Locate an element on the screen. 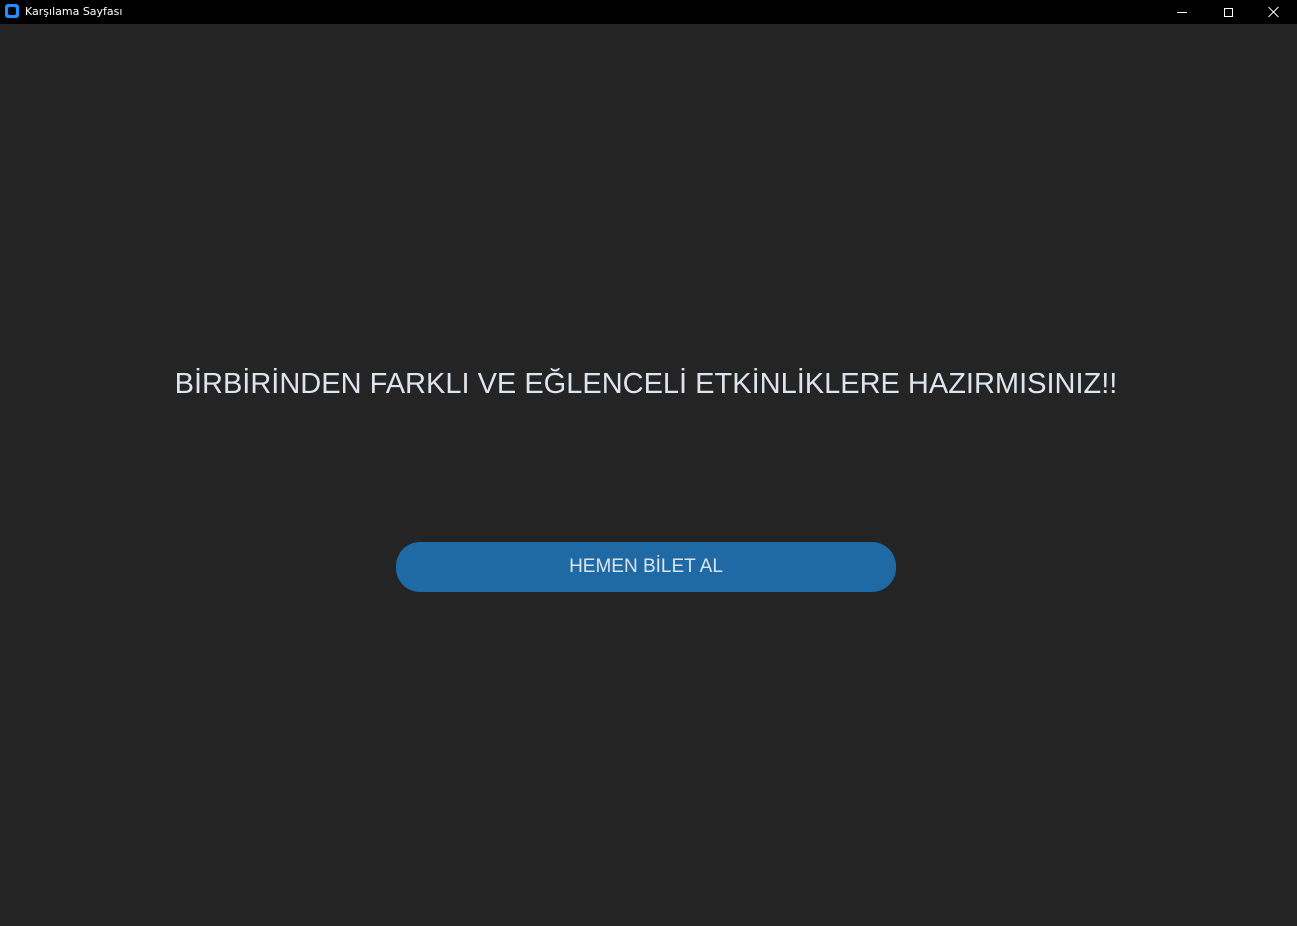 This screenshot has width=1297, height=926. buy-ticket-button: HEMEN BİLET AL is located at coordinates (646, 567).